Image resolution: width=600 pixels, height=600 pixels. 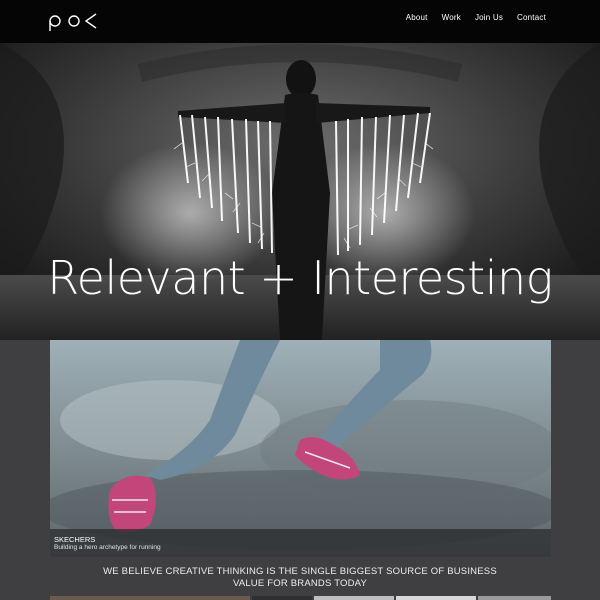 What do you see at coordinates (300, 583) in the screenshot?
I see `tagline-line-2: VALUE FOR BRANDS TODAY` at bounding box center [300, 583].